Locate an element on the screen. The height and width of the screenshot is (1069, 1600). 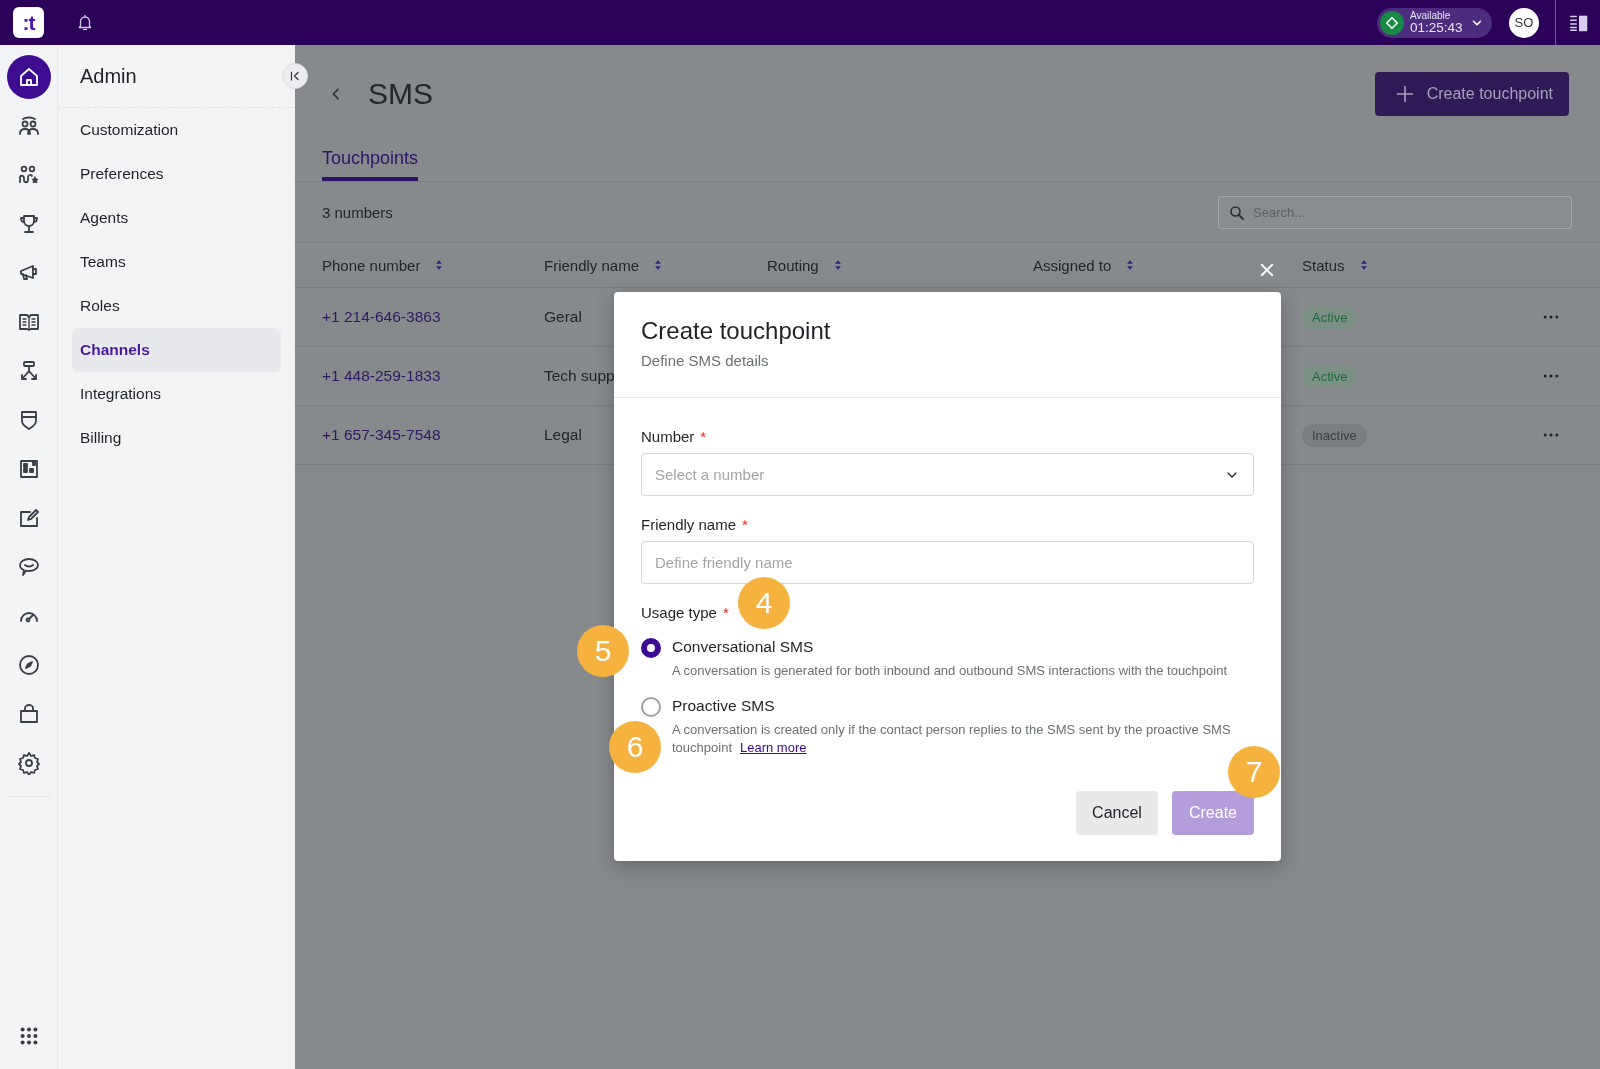
field-label: Number is located at coordinates (668, 436).